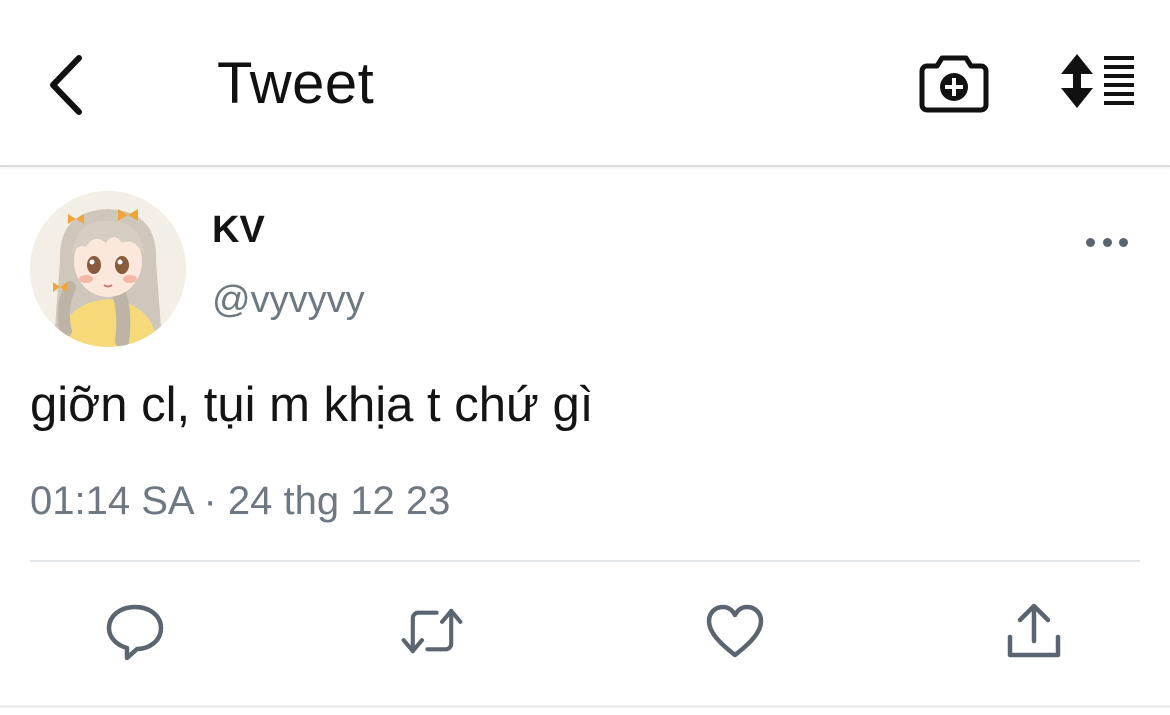 The image size is (1170, 715). I want to click on share-button, so click(1034, 631).